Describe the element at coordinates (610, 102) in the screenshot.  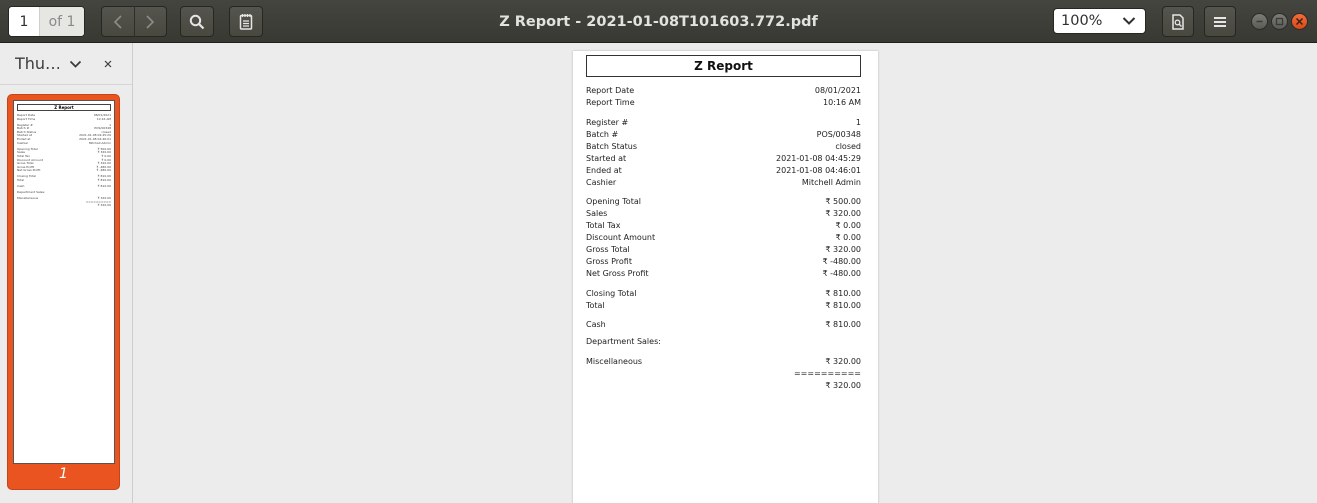
I see `row-label: Report Time` at that location.